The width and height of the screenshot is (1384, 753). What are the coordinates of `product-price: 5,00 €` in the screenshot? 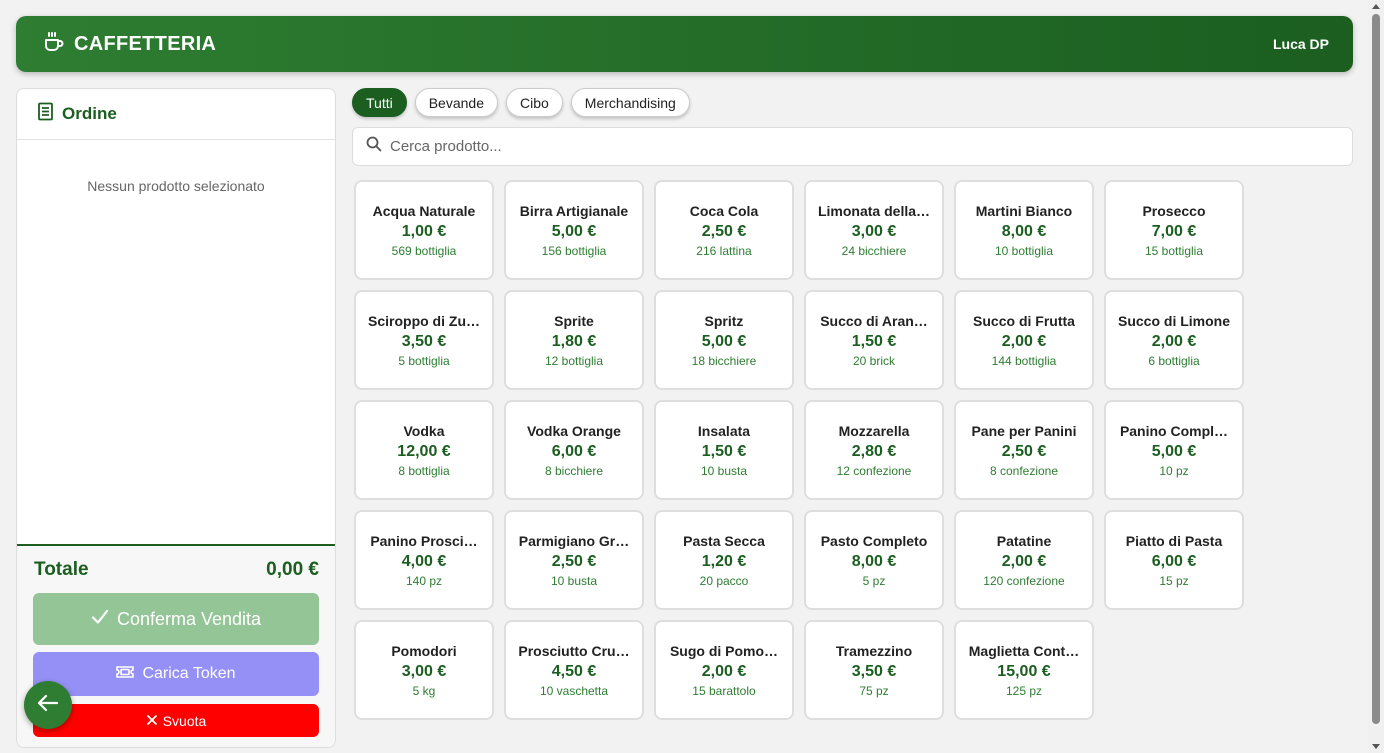 It's located at (724, 341).